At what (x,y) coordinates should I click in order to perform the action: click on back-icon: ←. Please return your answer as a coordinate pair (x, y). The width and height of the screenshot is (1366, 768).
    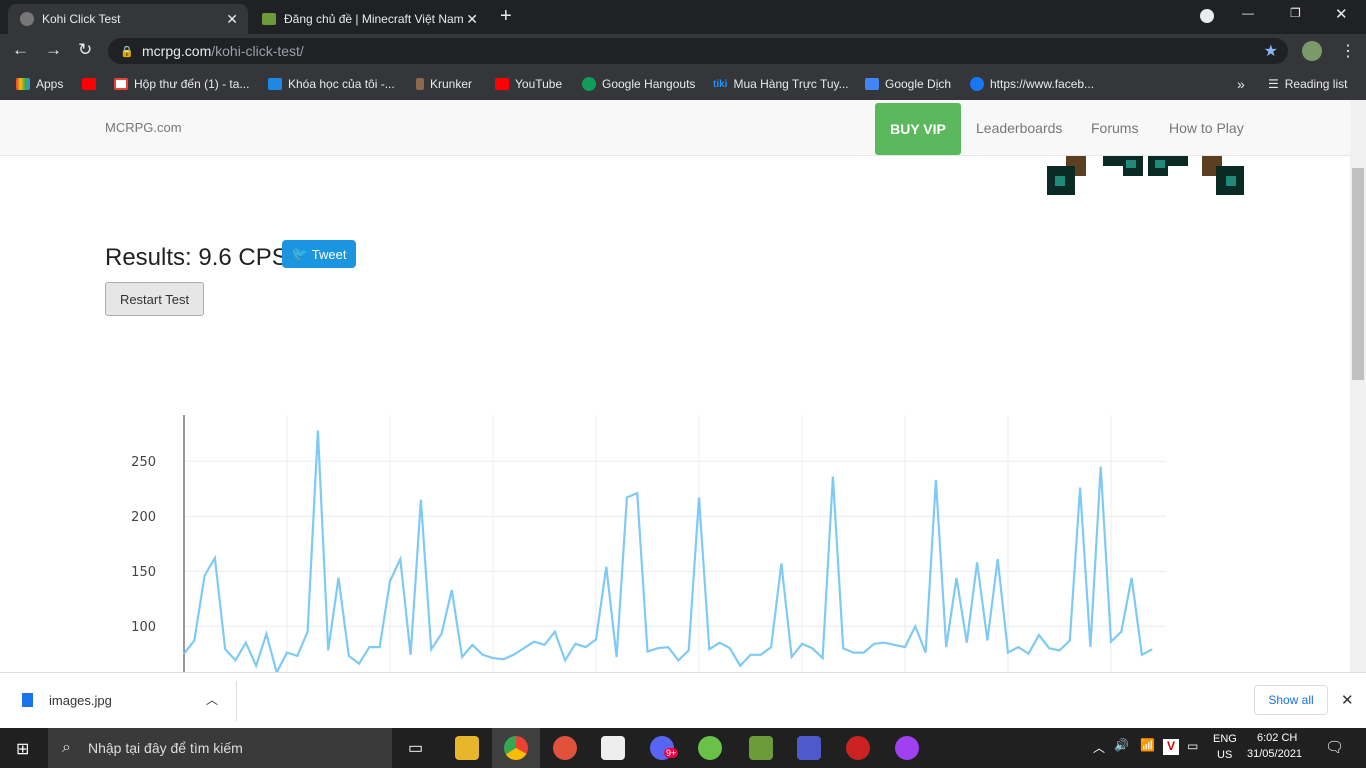
    Looking at the image, I should click on (20, 50).